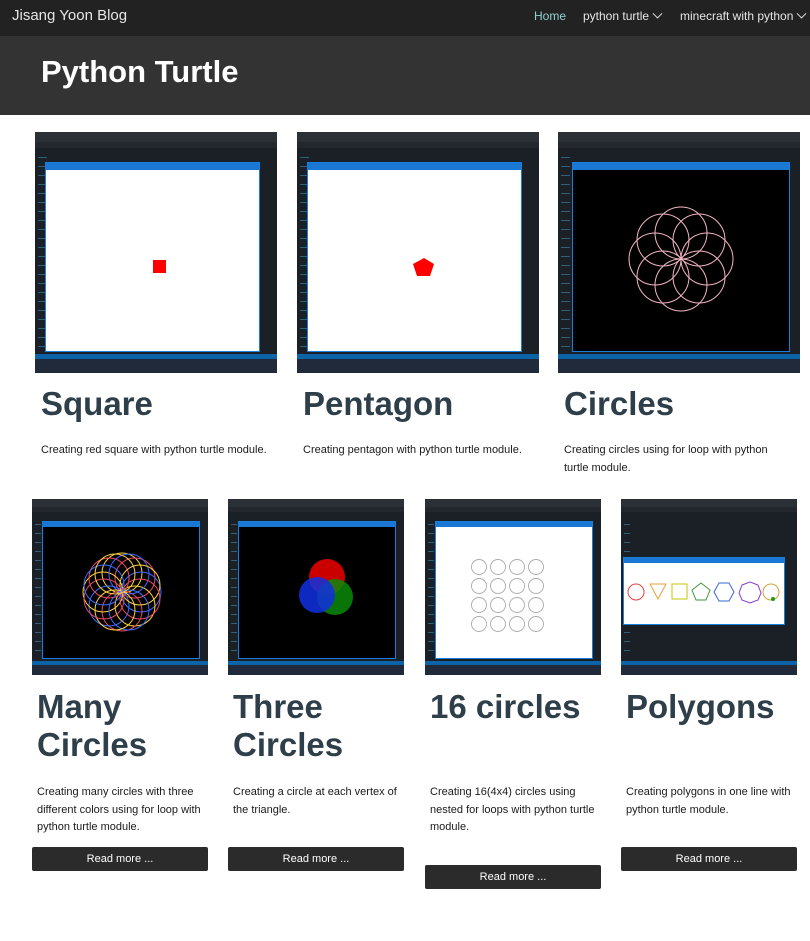  Describe the element at coordinates (326, 587) in the screenshot. I see `rgb-circles-icon` at that location.